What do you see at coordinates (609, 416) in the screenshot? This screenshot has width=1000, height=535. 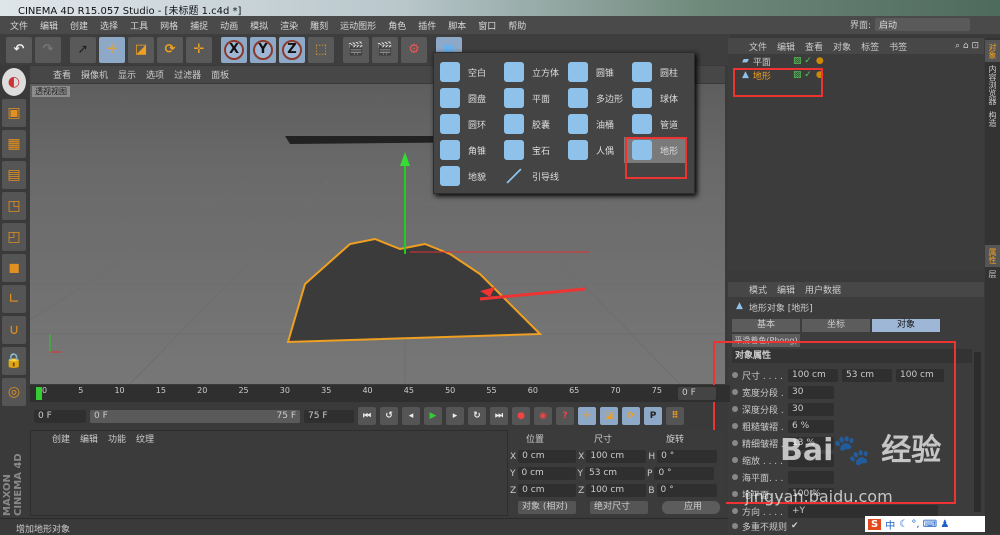 I see `key-scale-icon: ◪` at bounding box center [609, 416].